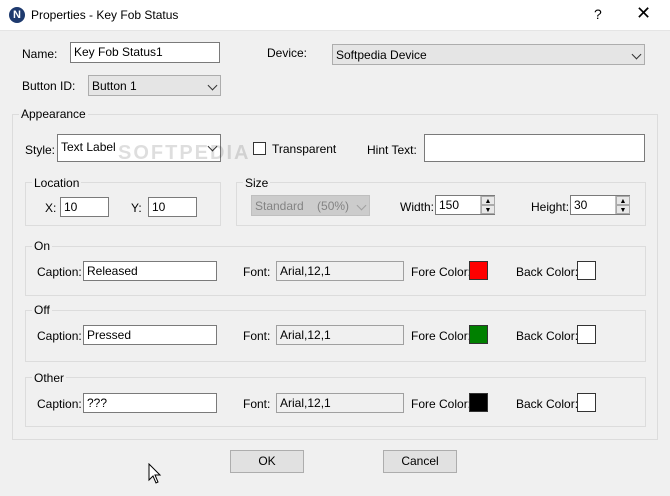  What do you see at coordinates (259, 148) in the screenshot?
I see `transparent-checkbox` at bounding box center [259, 148].